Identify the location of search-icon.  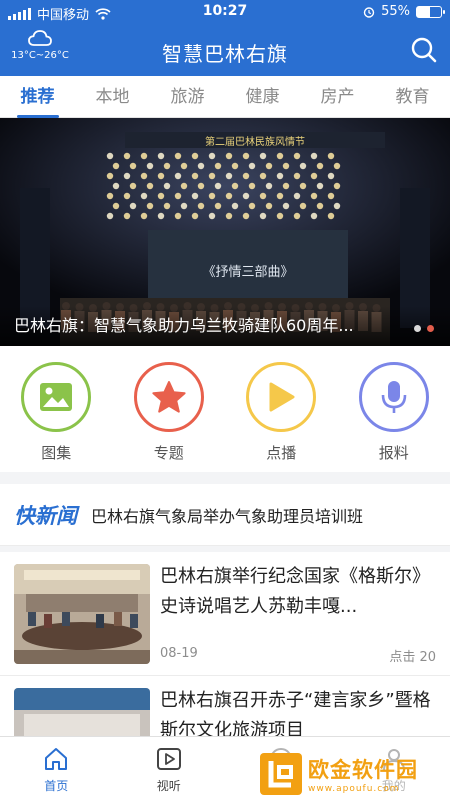
(424, 50).